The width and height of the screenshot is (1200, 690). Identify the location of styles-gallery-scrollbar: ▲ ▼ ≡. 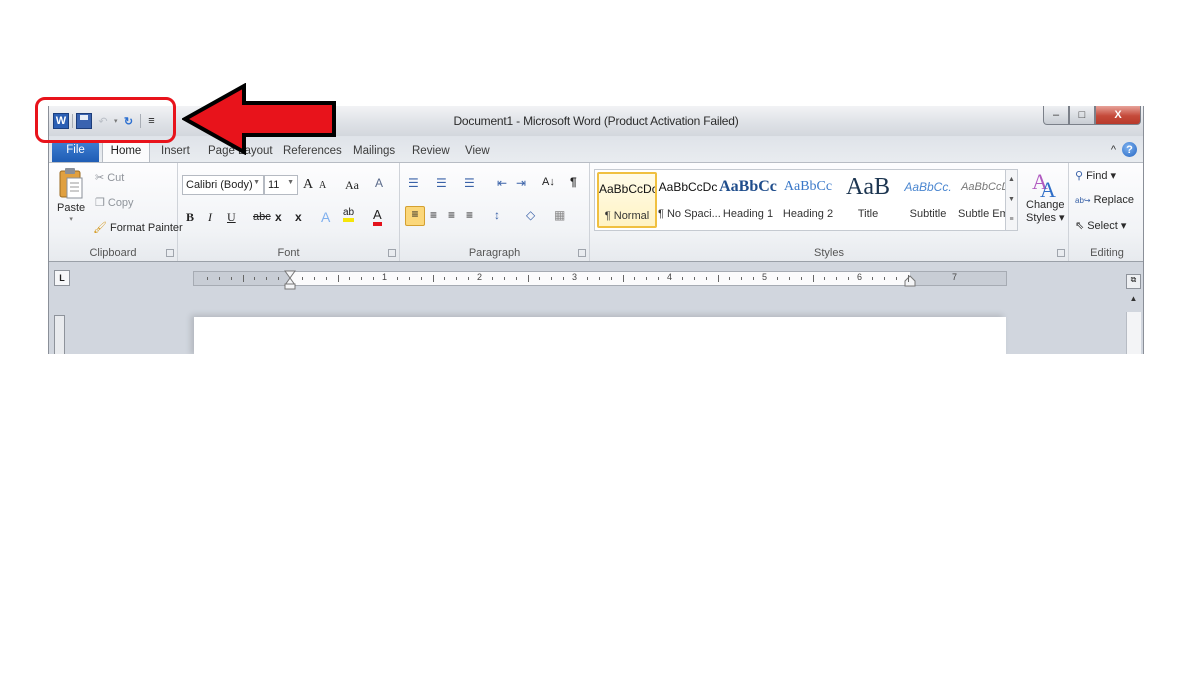
(1011, 200).